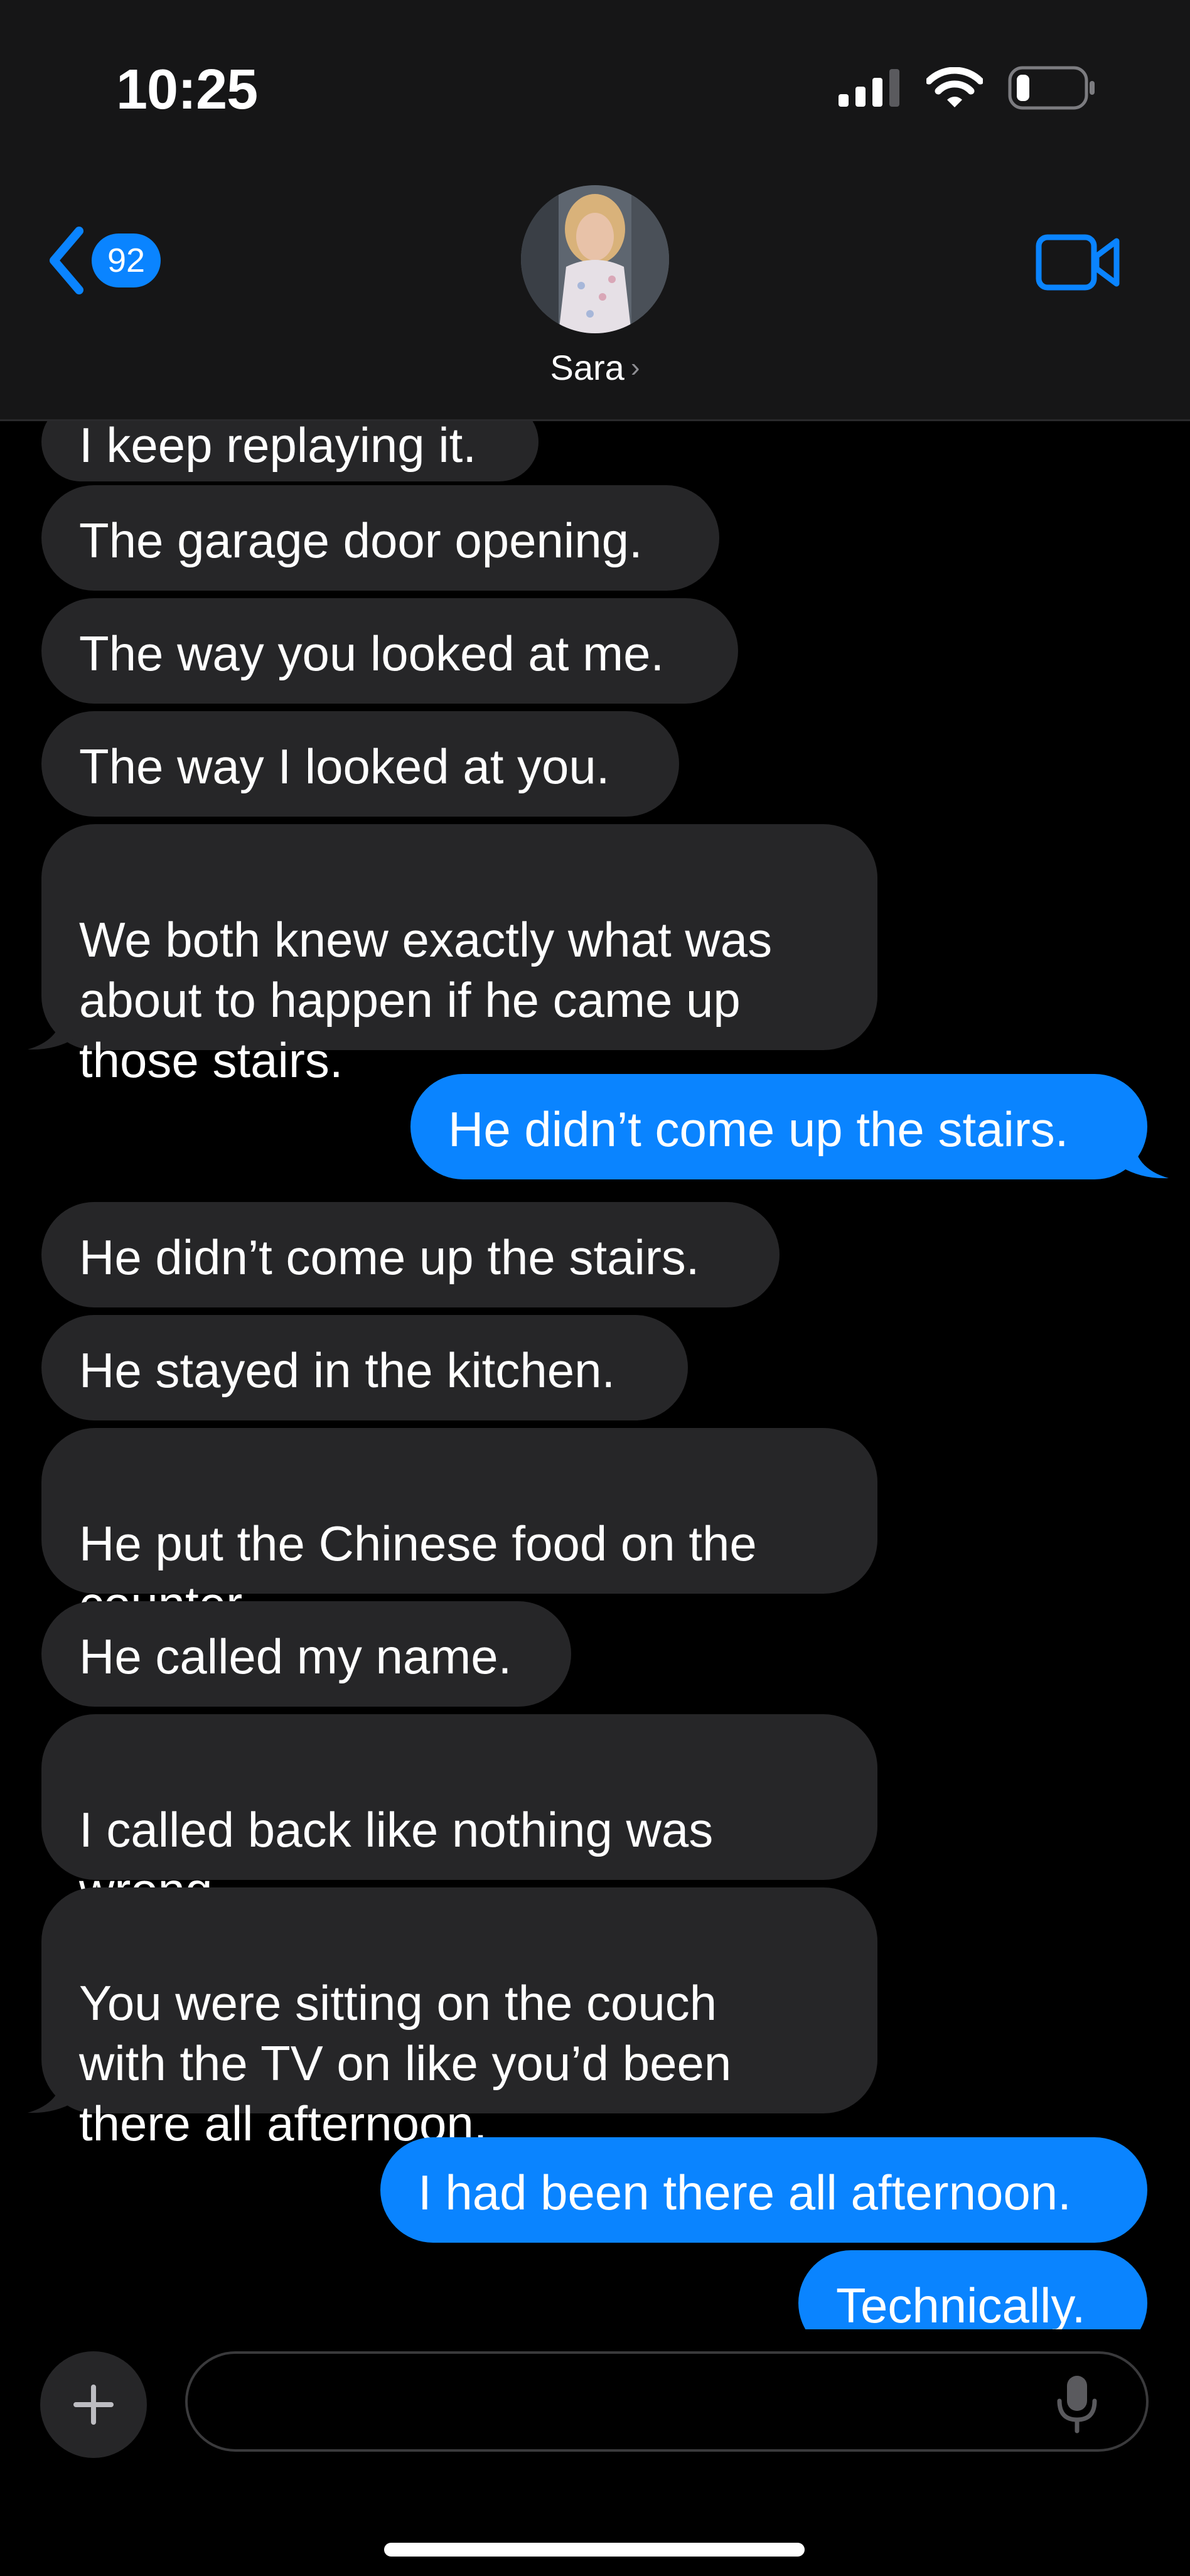 This screenshot has height=2576, width=1190. I want to click on message-bubble-incoming: The way I looked at you., so click(360, 764).